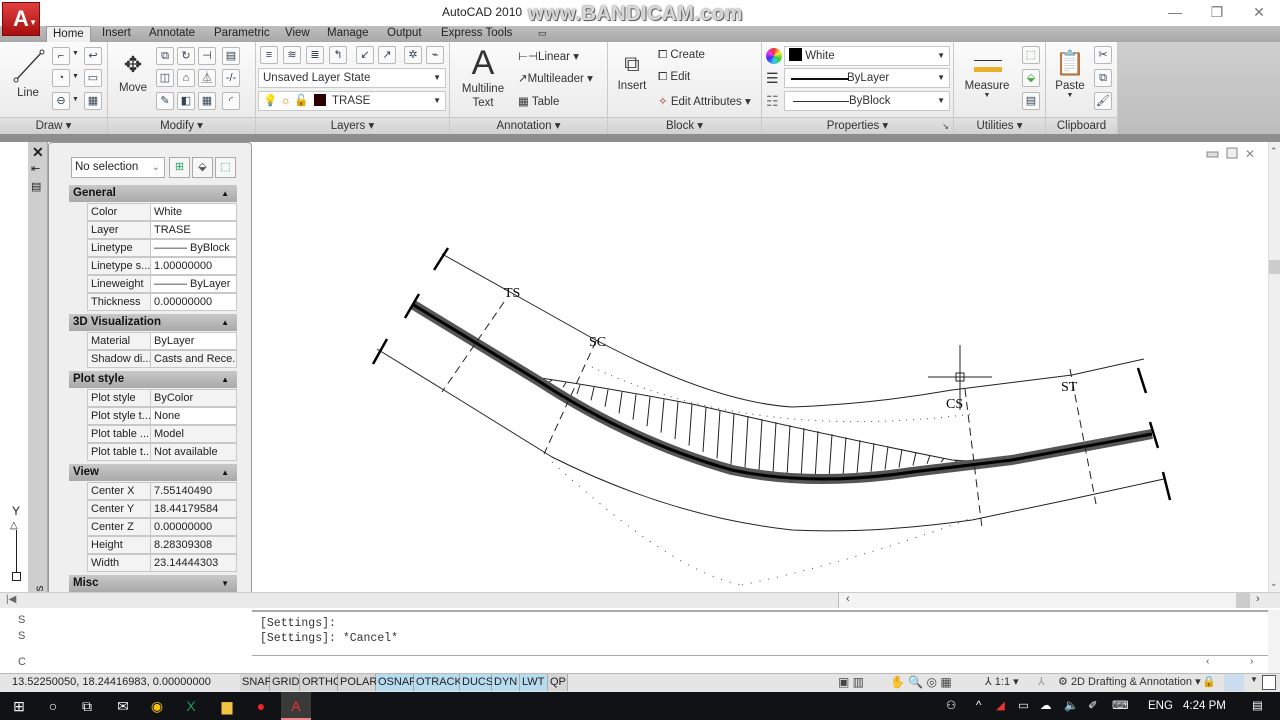  What do you see at coordinates (951, 706) in the screenshot?
I see `people-icon: ⚇` at bounding box center [951, 706].